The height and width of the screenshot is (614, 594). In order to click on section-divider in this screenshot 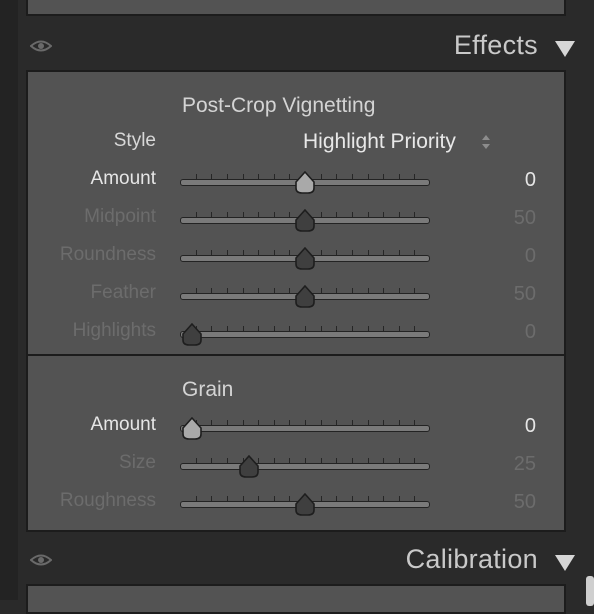, I will do `click(296, 355)`.